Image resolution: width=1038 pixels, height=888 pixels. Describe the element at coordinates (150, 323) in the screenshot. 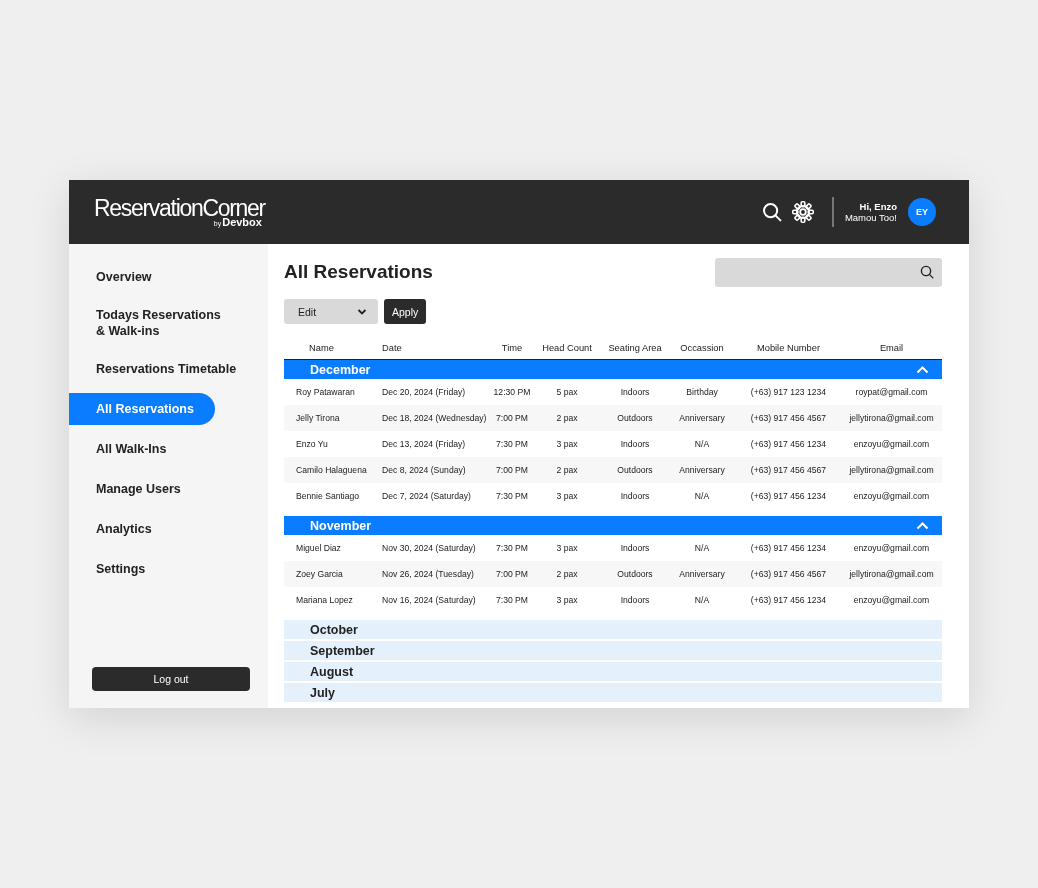

I see `nav-item: Todays Reservations & Walk-ins` at that location.